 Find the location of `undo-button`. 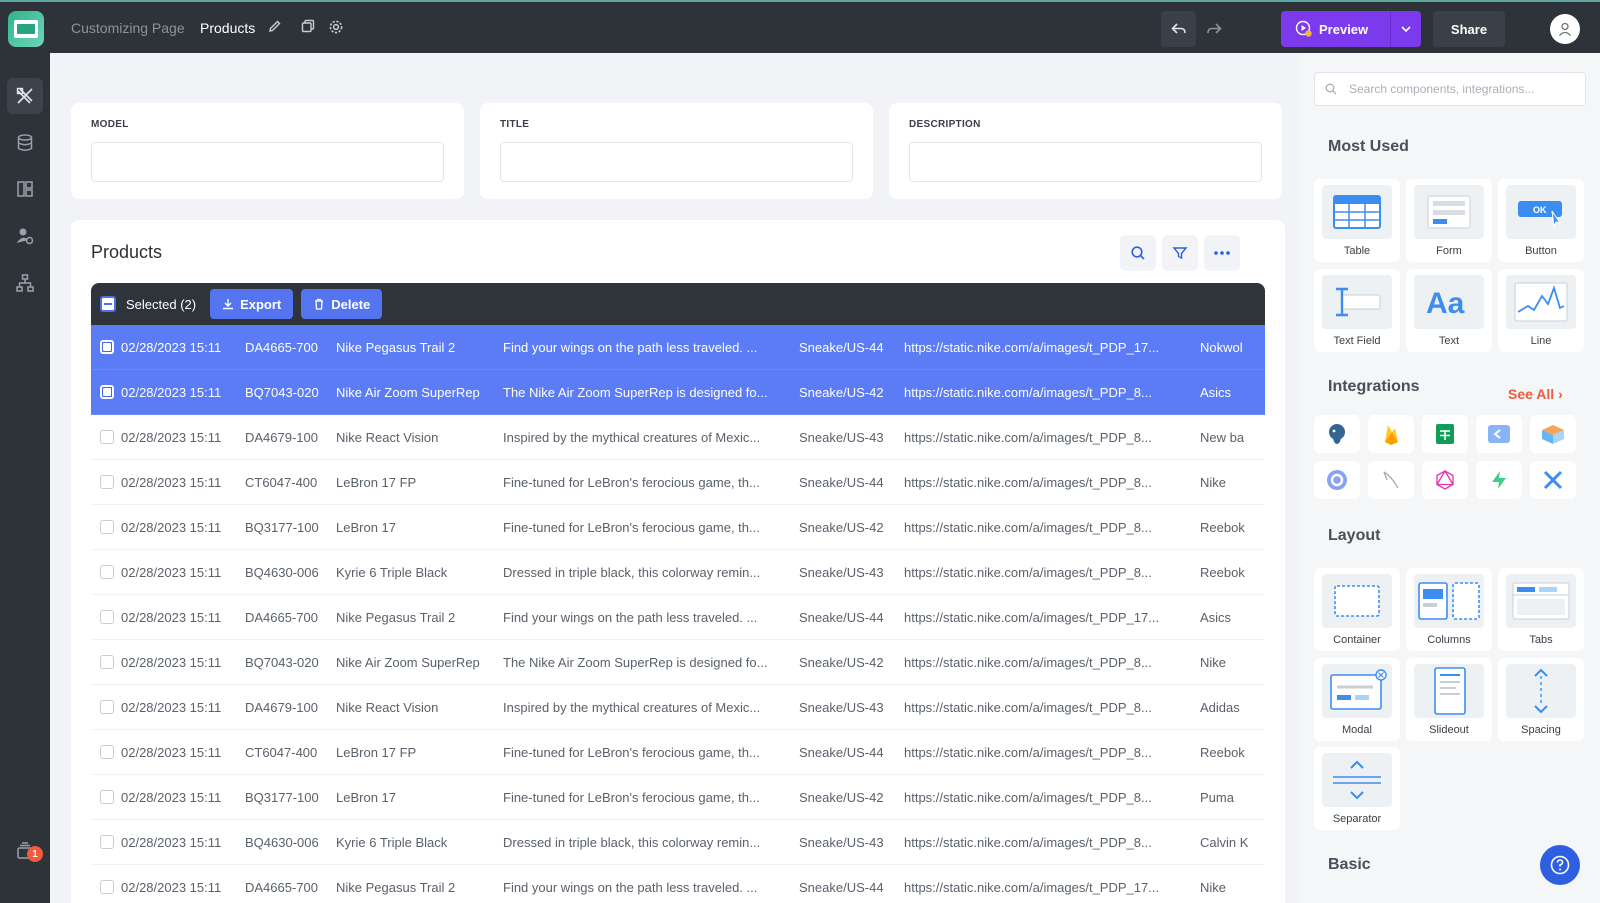

undo-button is located at coordinates (1178, 29).